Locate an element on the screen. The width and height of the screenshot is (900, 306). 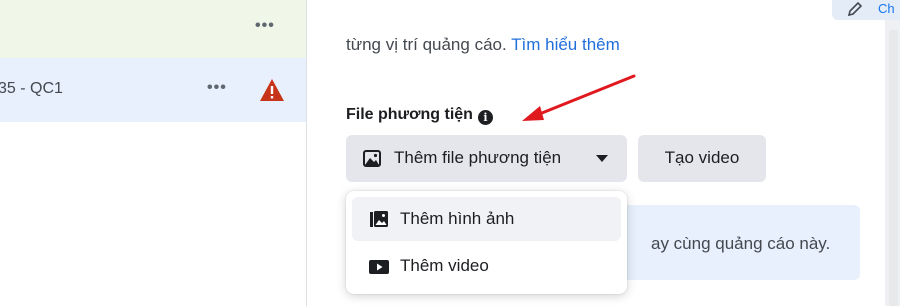
edit-button-label: Ch is located at coordinates (886, 8).